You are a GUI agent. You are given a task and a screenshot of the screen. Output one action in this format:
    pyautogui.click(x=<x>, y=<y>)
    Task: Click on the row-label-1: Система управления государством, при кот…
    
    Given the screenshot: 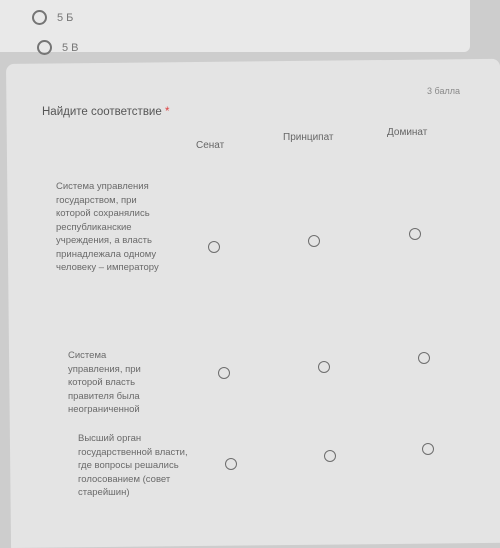 What is the action you would take?
    pyautogui.click(x=107, y=227)
    